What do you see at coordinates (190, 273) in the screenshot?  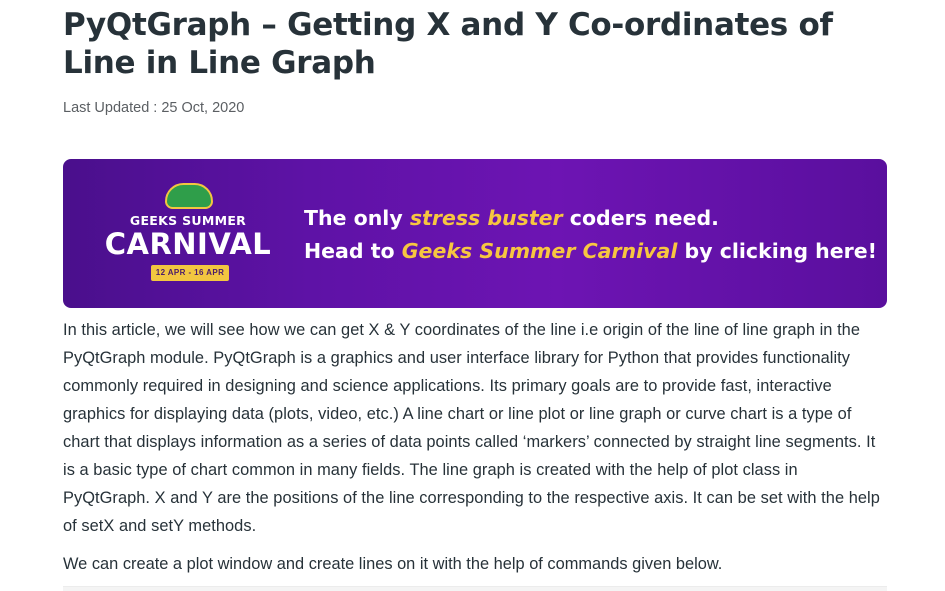 I see `logo-dates-ribbon: 12 APR - 16 APR` at bounding box center [190, 273].